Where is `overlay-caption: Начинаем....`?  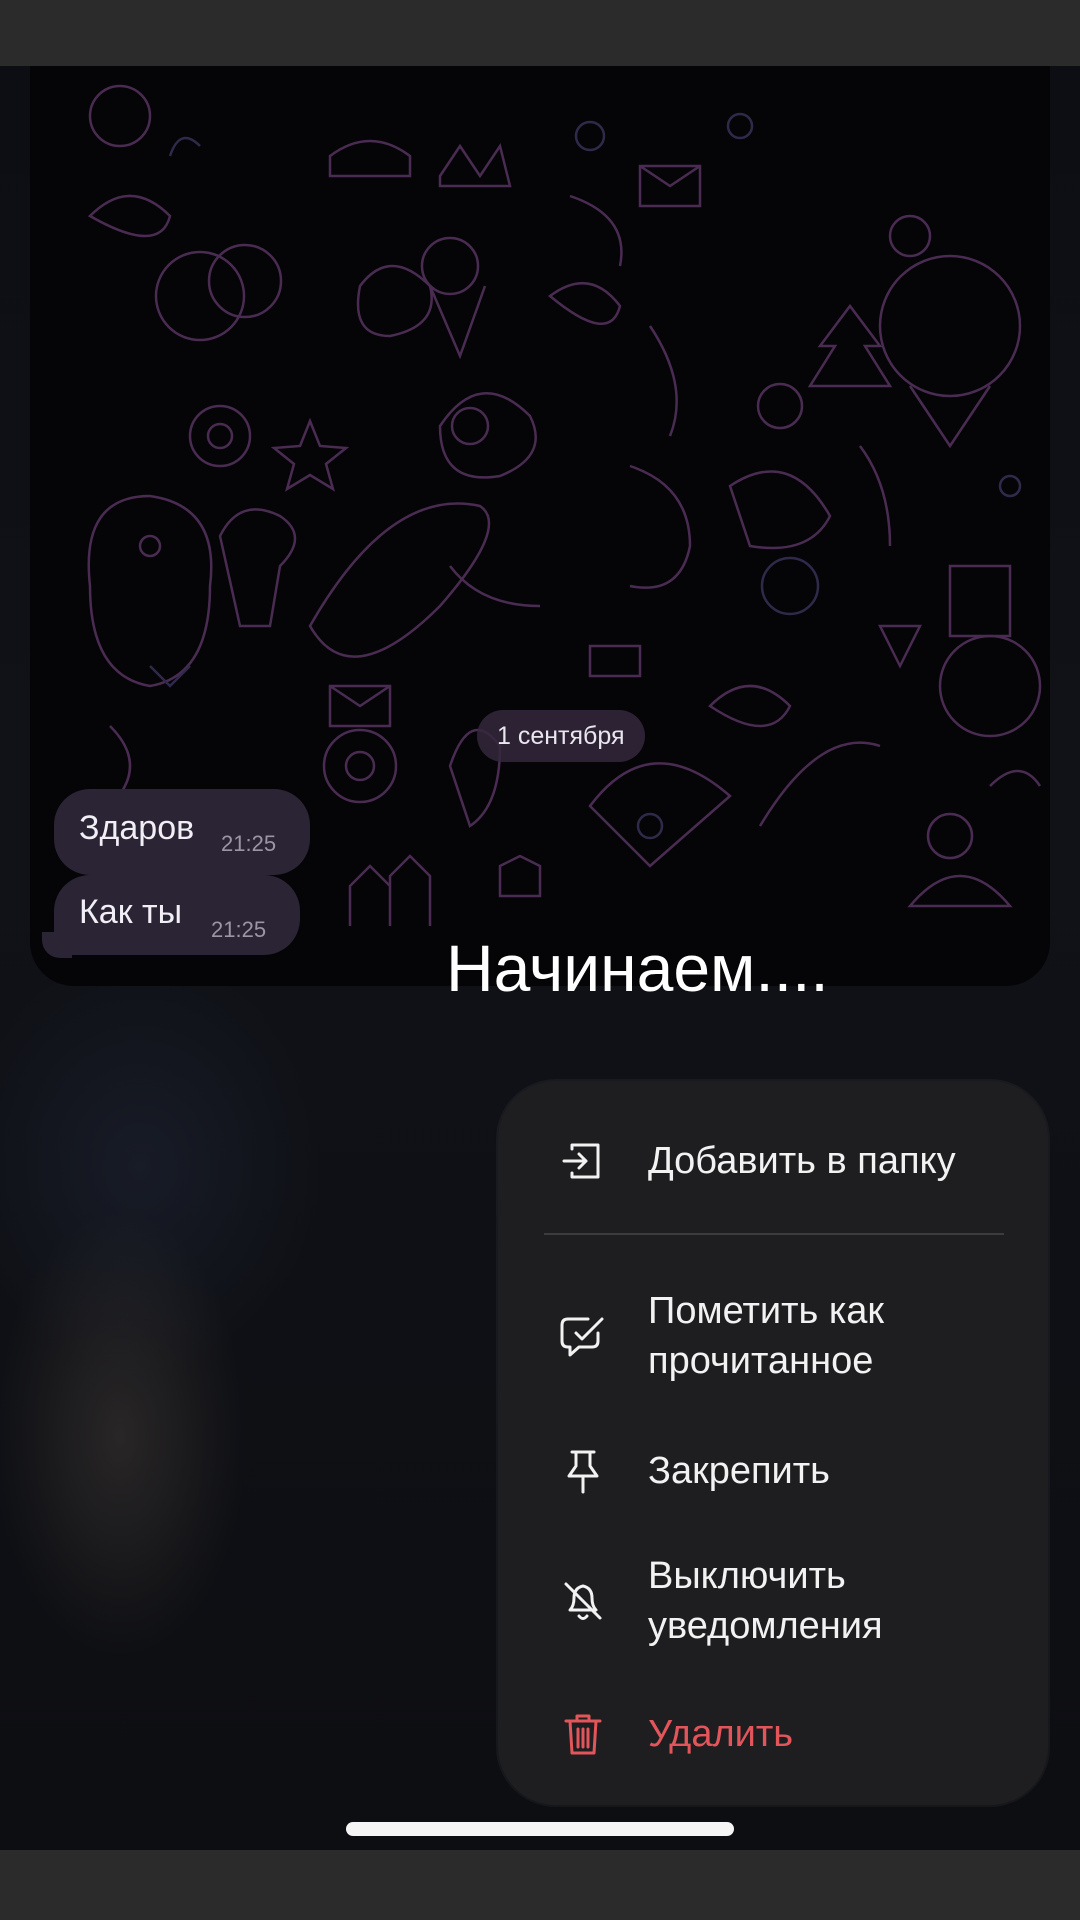 overlay-caption: Начинаем.... is located at coordinates (637, 968).